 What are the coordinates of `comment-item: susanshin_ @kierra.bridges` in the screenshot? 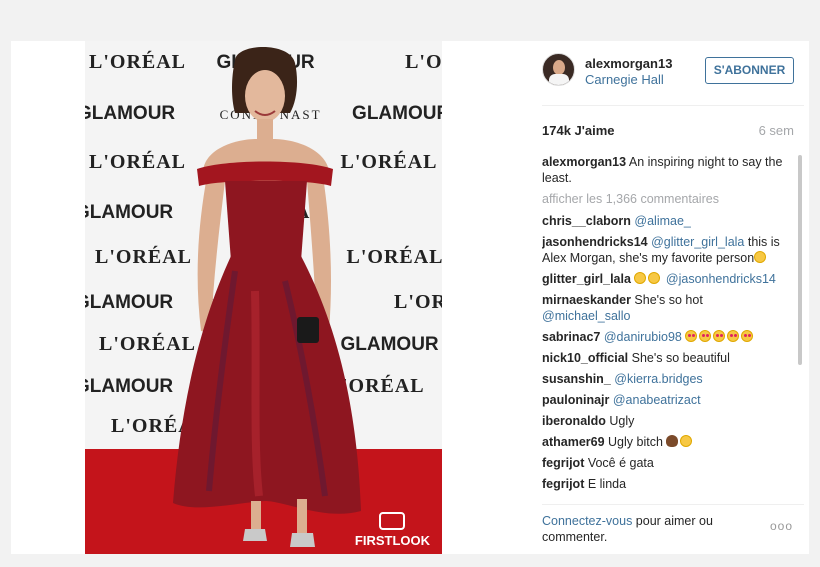 It's located at (667, 379).